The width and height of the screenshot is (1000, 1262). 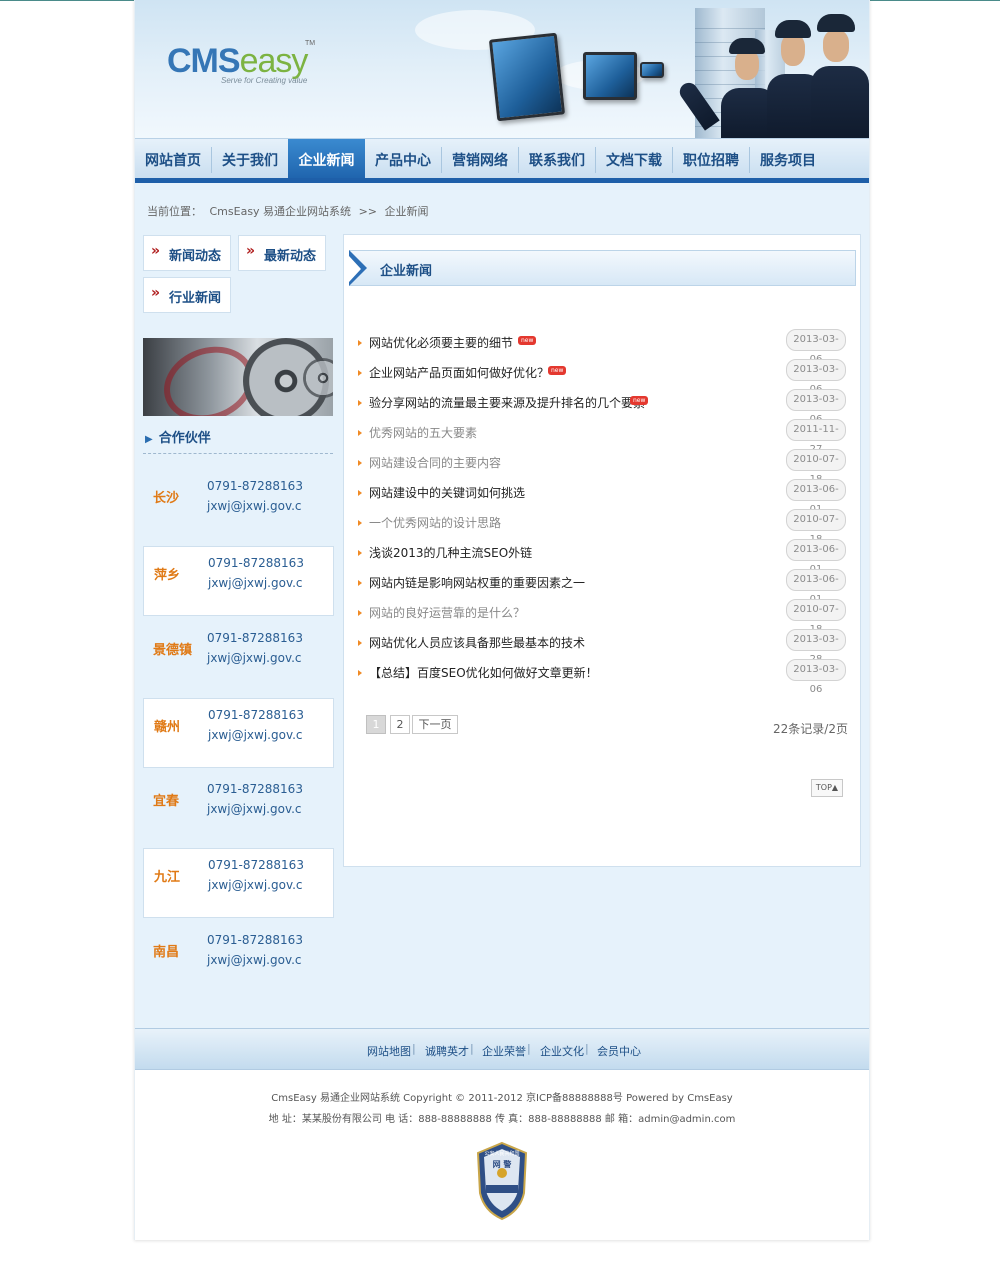 What do you see at coordinates (480, 159) in the screenshot?
I see `nav-item-network: 营销网络` at bounding box center [480, 159].